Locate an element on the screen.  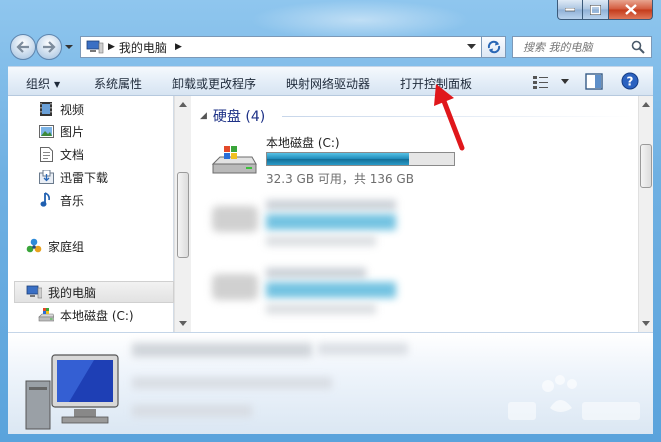
redacted-details-title is located at coordinates (222, 350).